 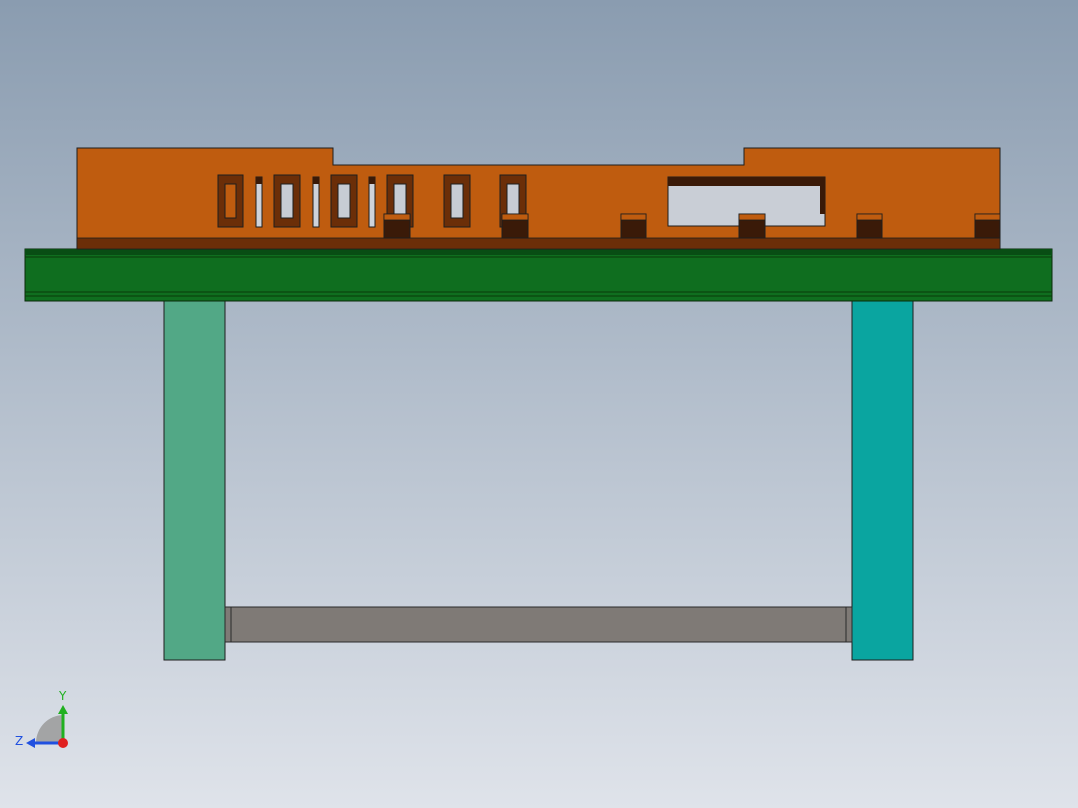 What do you see at coordinates (822, 195) in the screenshot?
I see `window-cutout-right-edge` at bounding box center [822, 195].